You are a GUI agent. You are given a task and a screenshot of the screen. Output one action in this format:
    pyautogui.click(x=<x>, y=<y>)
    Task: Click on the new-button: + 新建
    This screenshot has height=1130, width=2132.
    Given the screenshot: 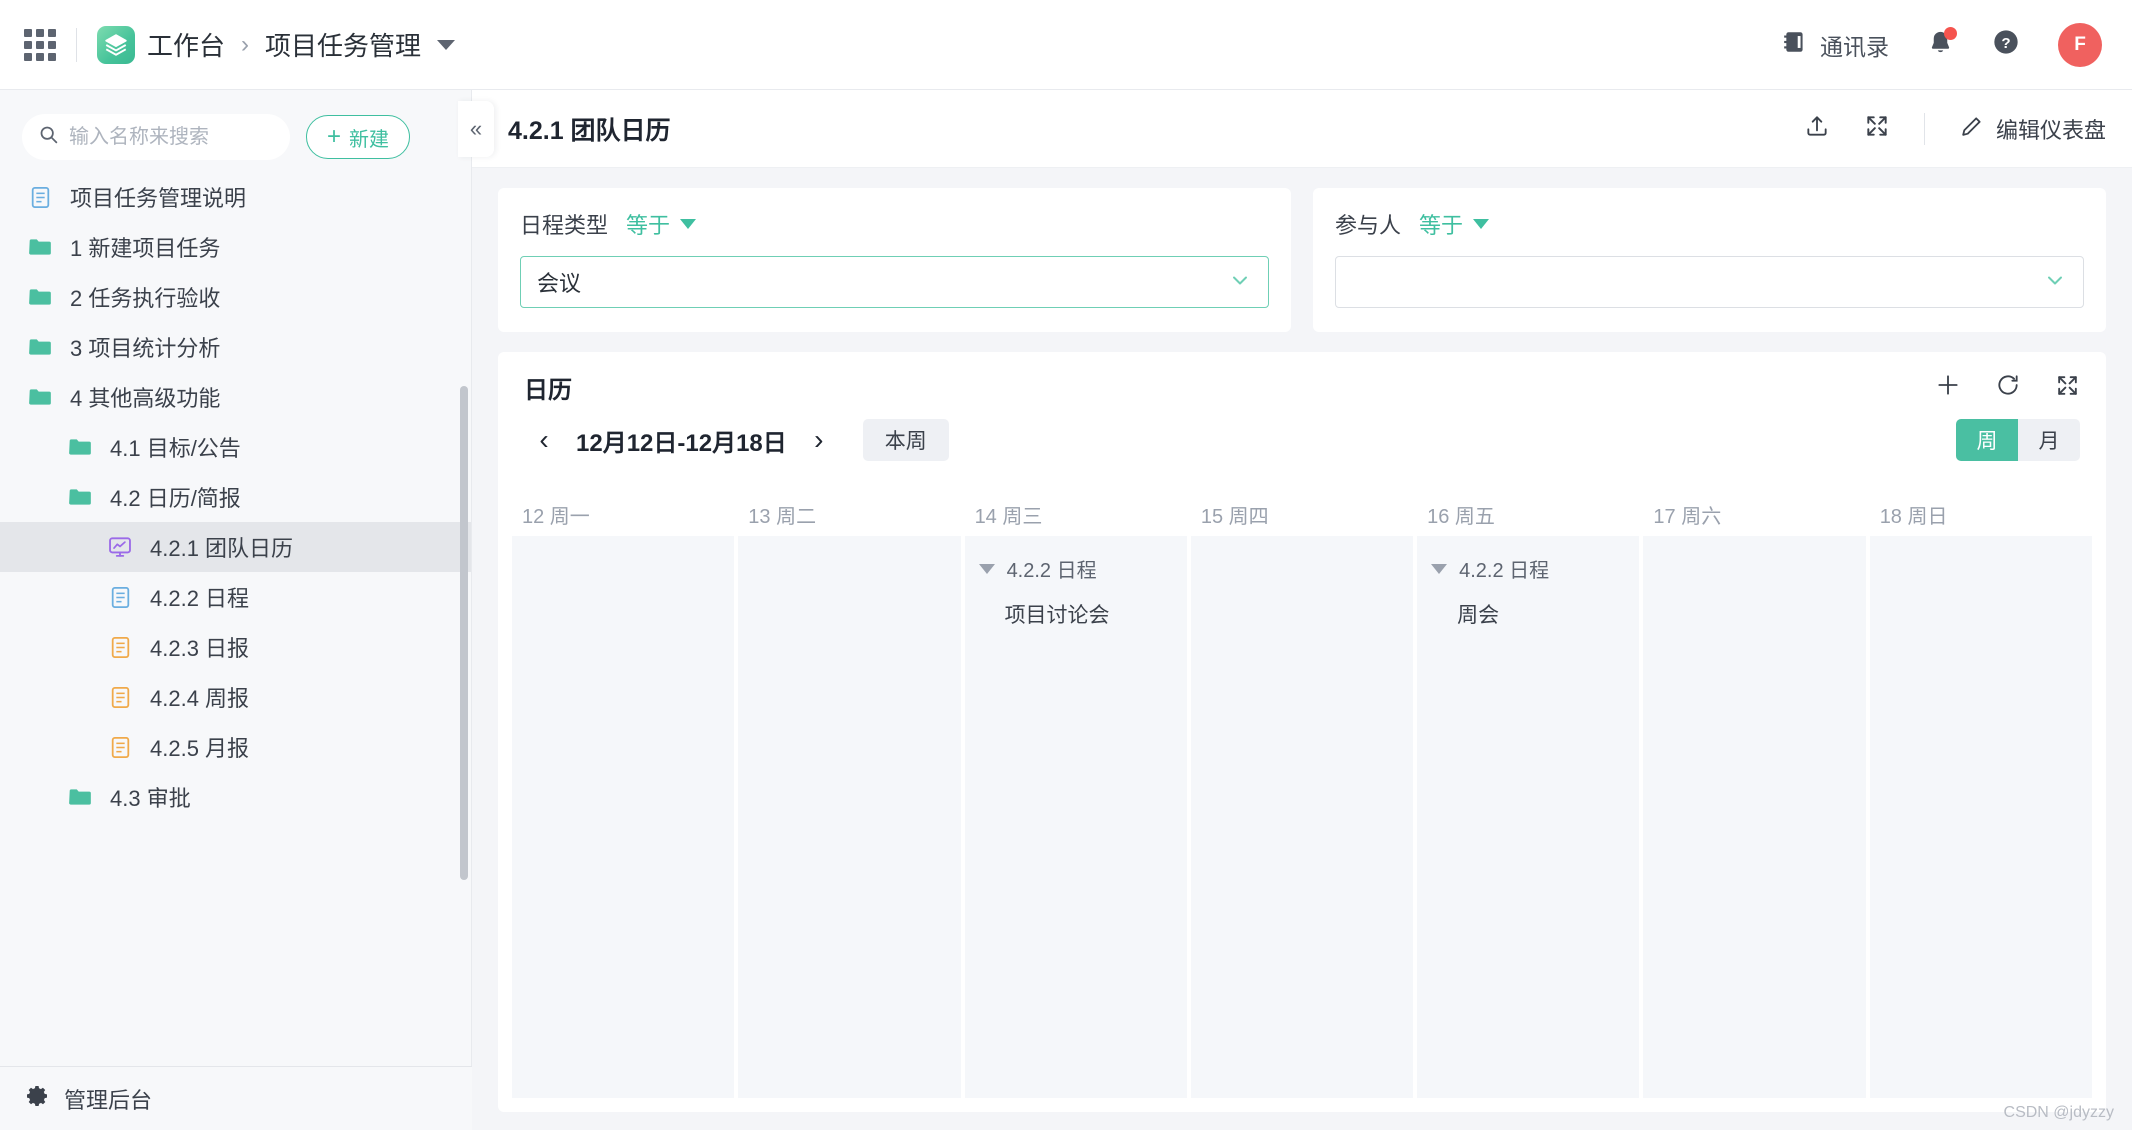 What is the action you would take?
    pyautogui.click(x=358, y=137)
    